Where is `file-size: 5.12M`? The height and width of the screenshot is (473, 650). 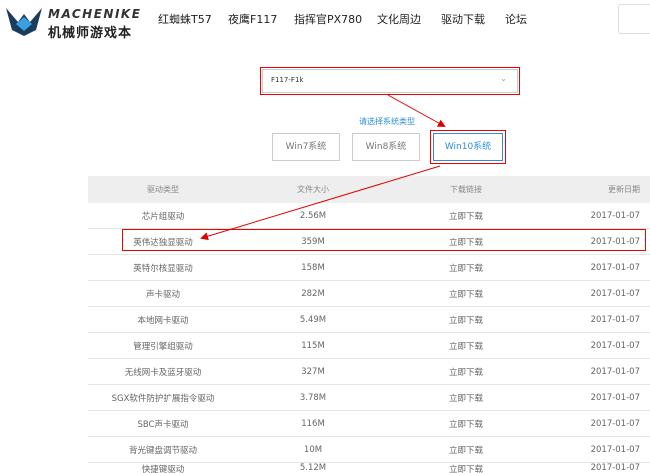
file-size: 5.12M is located at coordinates (313, 468).